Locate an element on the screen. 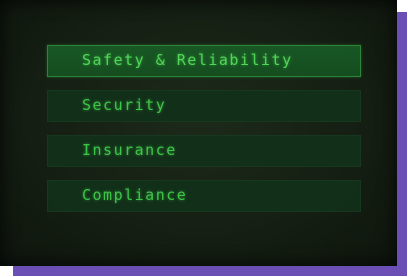 The image size is (408, 277). menu-item-label: Security is located at coordinates (124, 105).